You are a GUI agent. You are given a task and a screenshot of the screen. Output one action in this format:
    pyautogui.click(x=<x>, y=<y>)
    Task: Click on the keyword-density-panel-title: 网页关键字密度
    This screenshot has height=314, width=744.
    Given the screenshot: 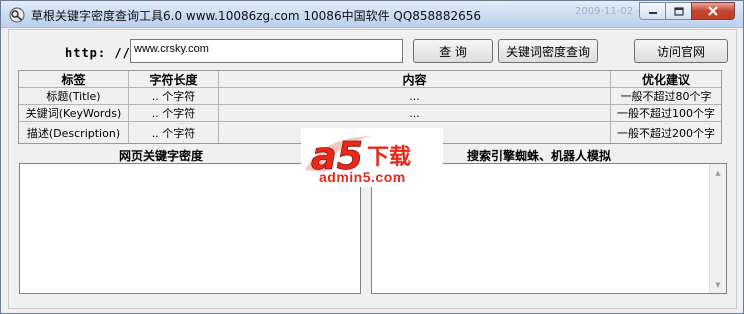 What is the action you would take?
    pyautogui.click(x=161, y=156)
    